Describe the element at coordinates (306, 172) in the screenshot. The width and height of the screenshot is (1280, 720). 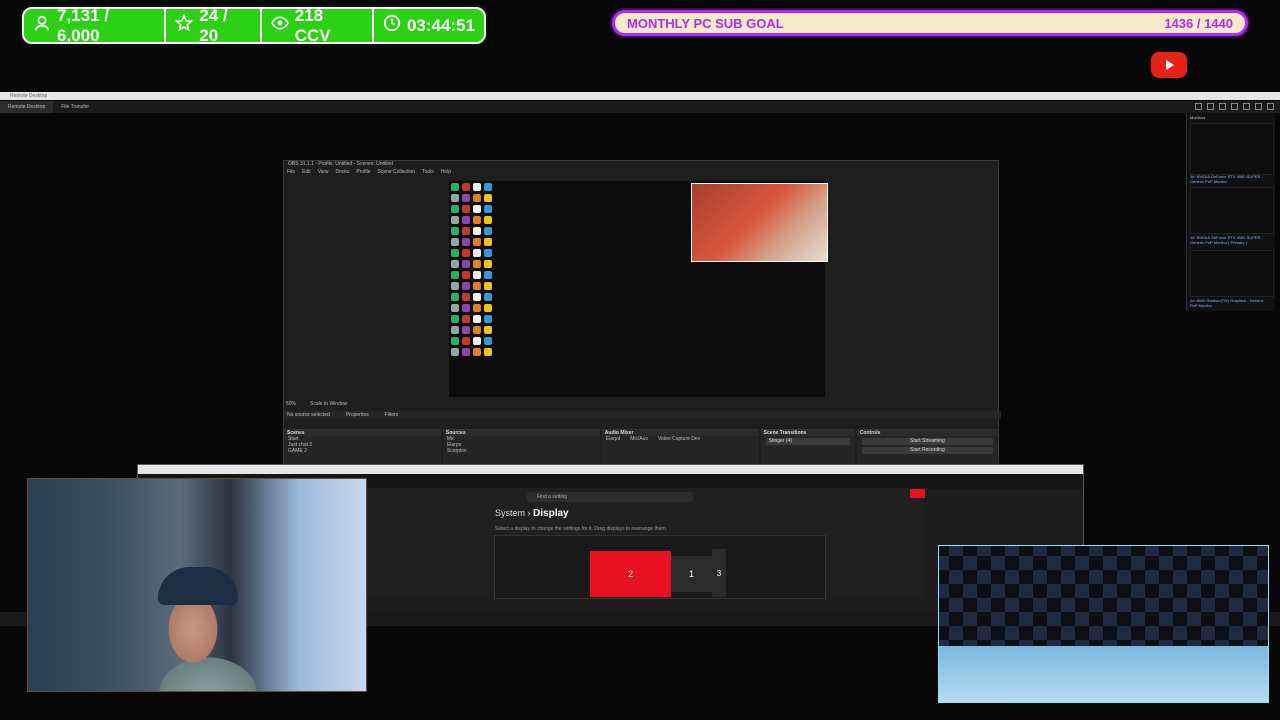
I see `menu-edit: Edit` at that location.